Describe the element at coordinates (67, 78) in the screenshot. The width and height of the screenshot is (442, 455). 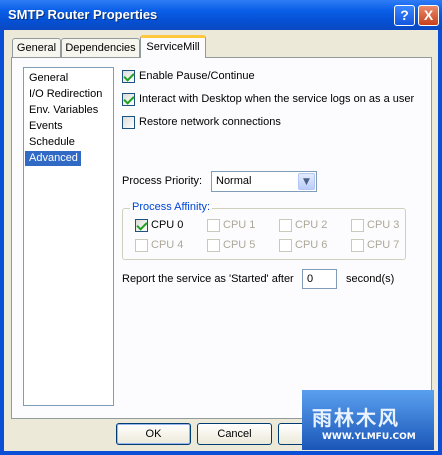
I see `list-item-general: General` at that location.